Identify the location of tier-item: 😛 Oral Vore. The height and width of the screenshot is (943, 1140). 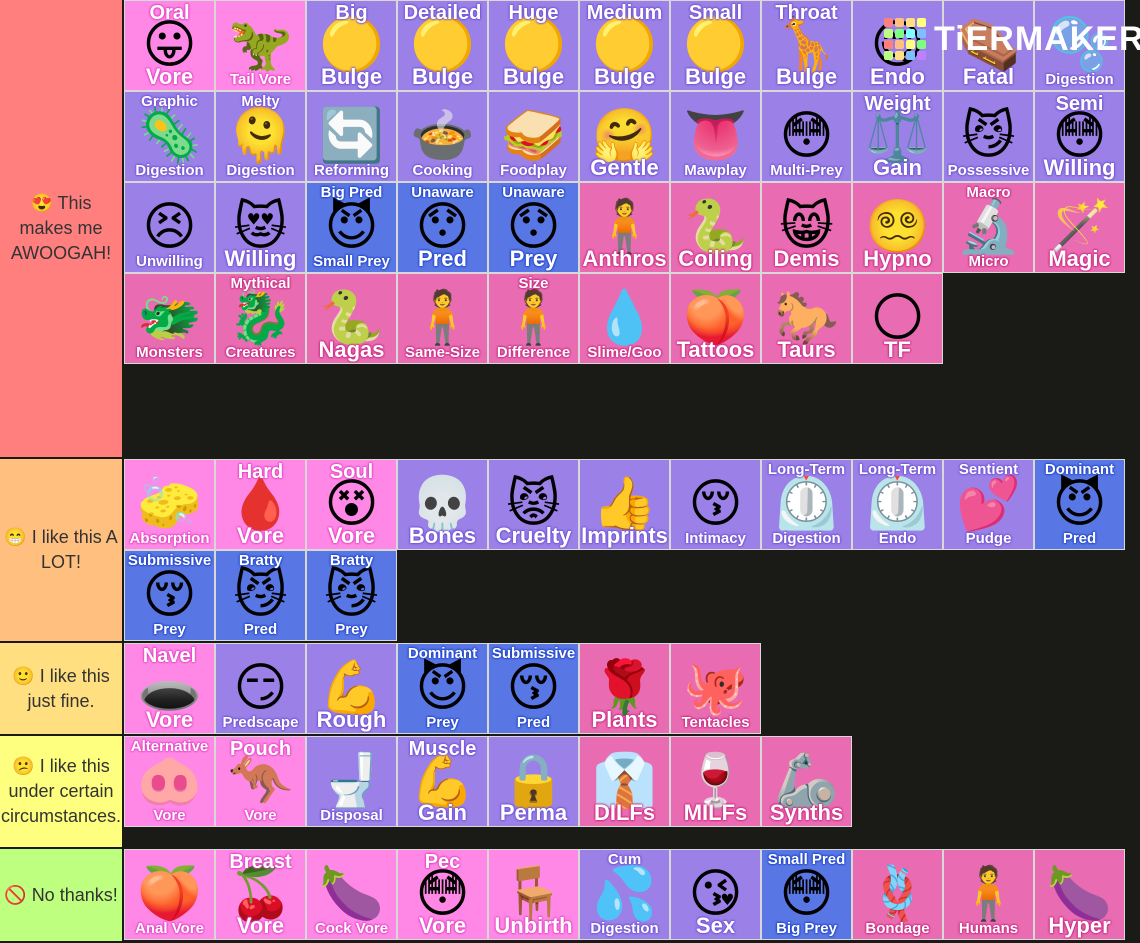
(169, 45).